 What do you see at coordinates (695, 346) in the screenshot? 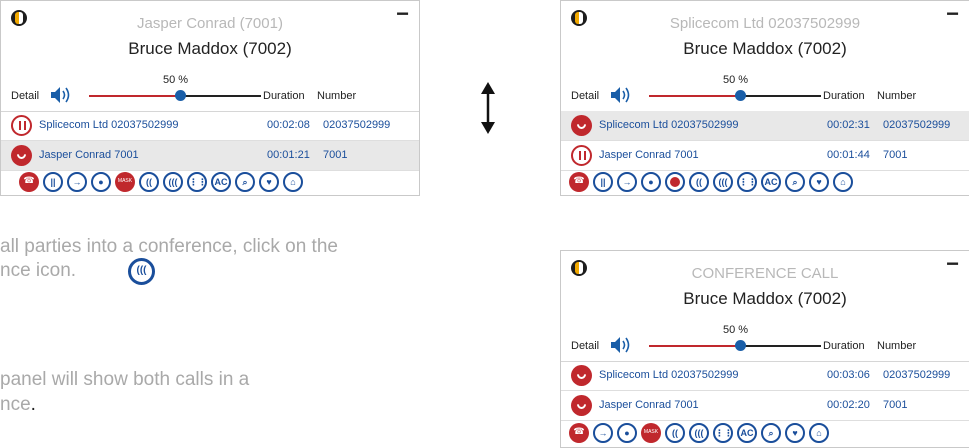
I see `volume-track-filled` at bounding box center [695, 346].